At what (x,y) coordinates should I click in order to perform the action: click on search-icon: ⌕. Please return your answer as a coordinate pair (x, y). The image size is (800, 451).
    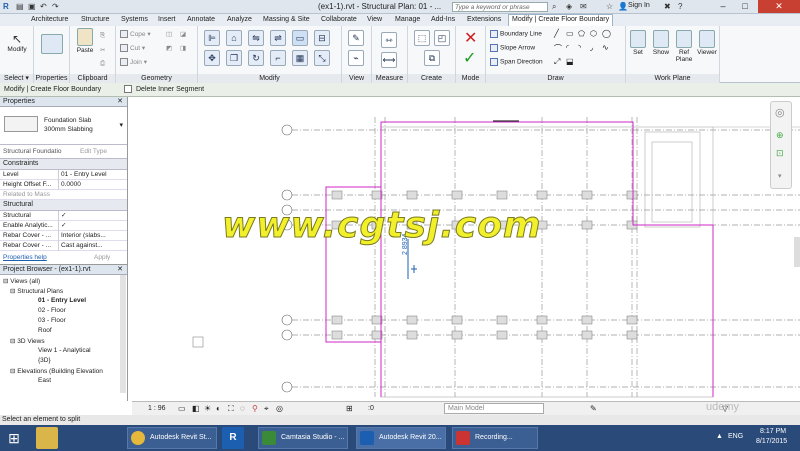
    Looking at the image, I should click on (554, 7).